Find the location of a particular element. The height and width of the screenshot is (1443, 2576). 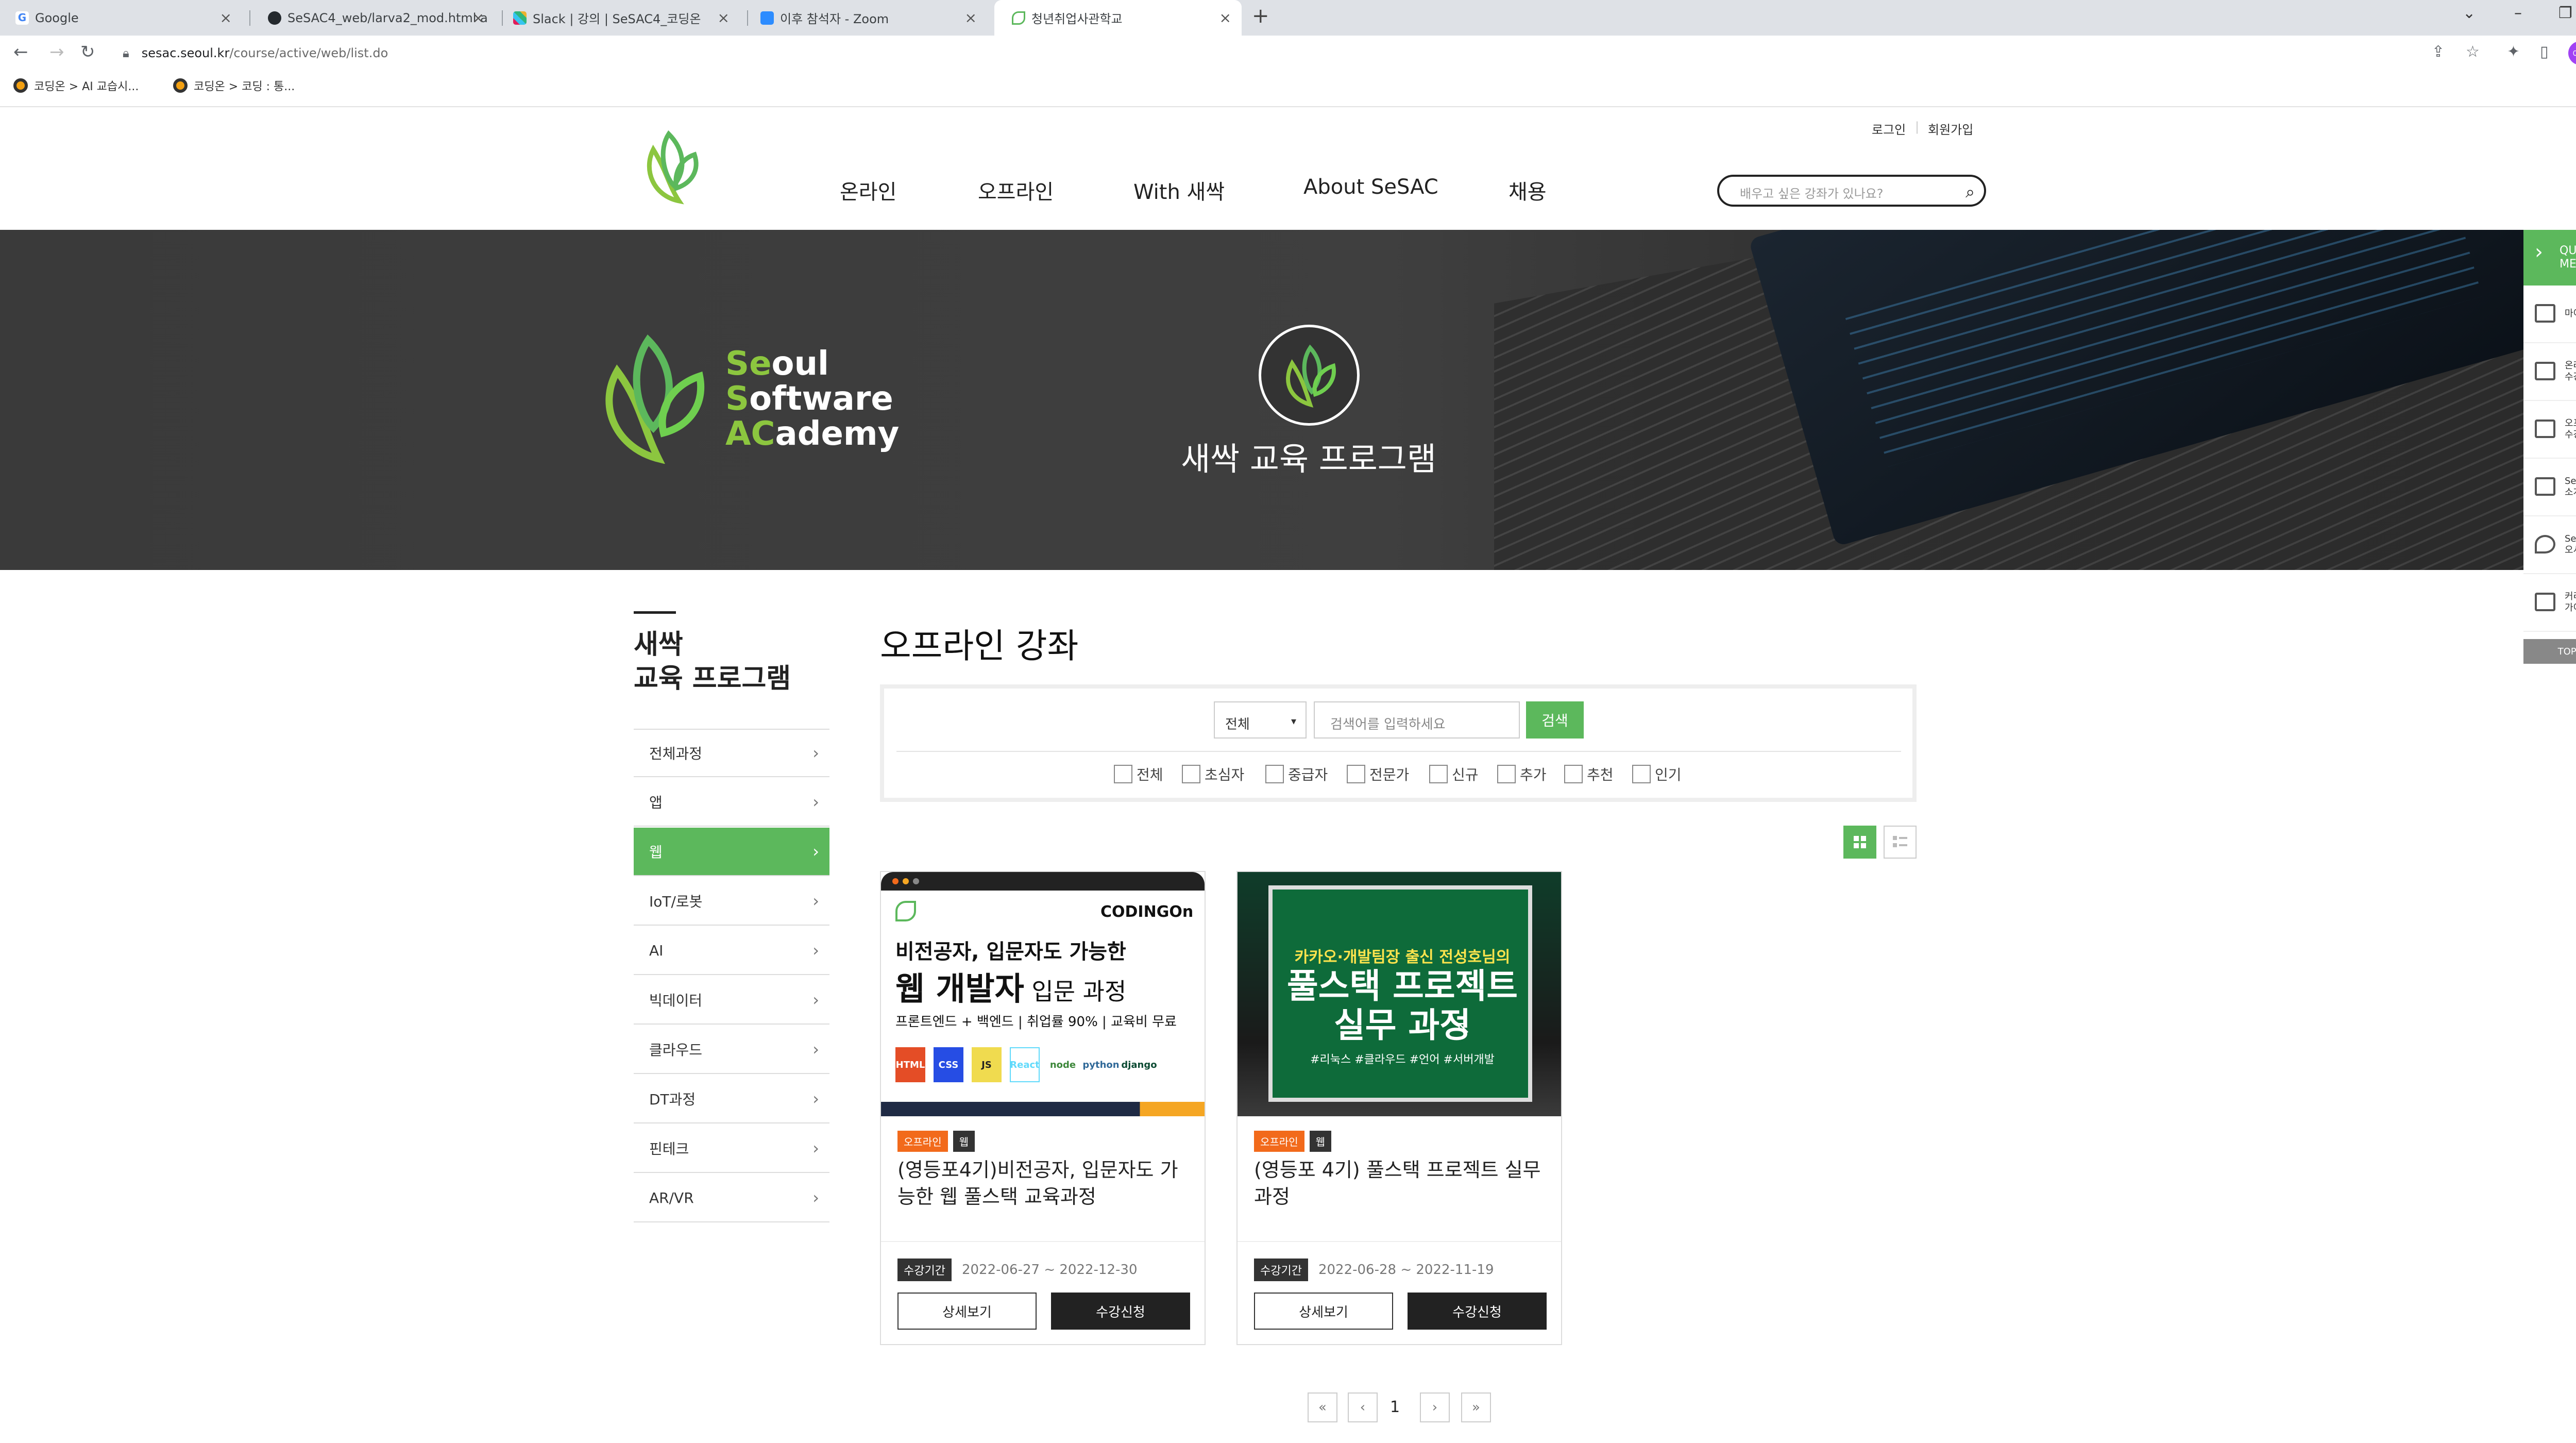

reload-icon: ↻ is located at coordinates (87, 52).